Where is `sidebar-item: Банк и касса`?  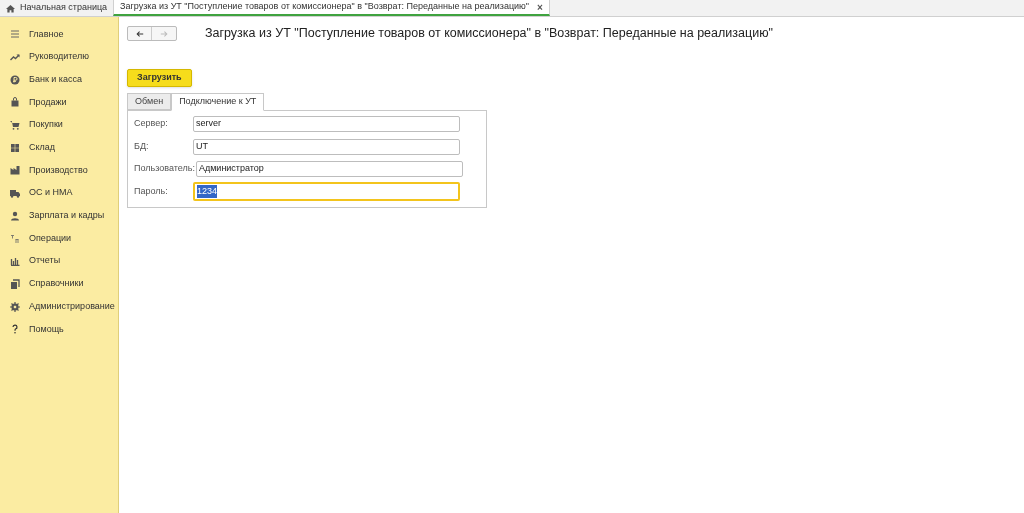
sidebar-item: Банк и касса is located at coordinates (59, 80).